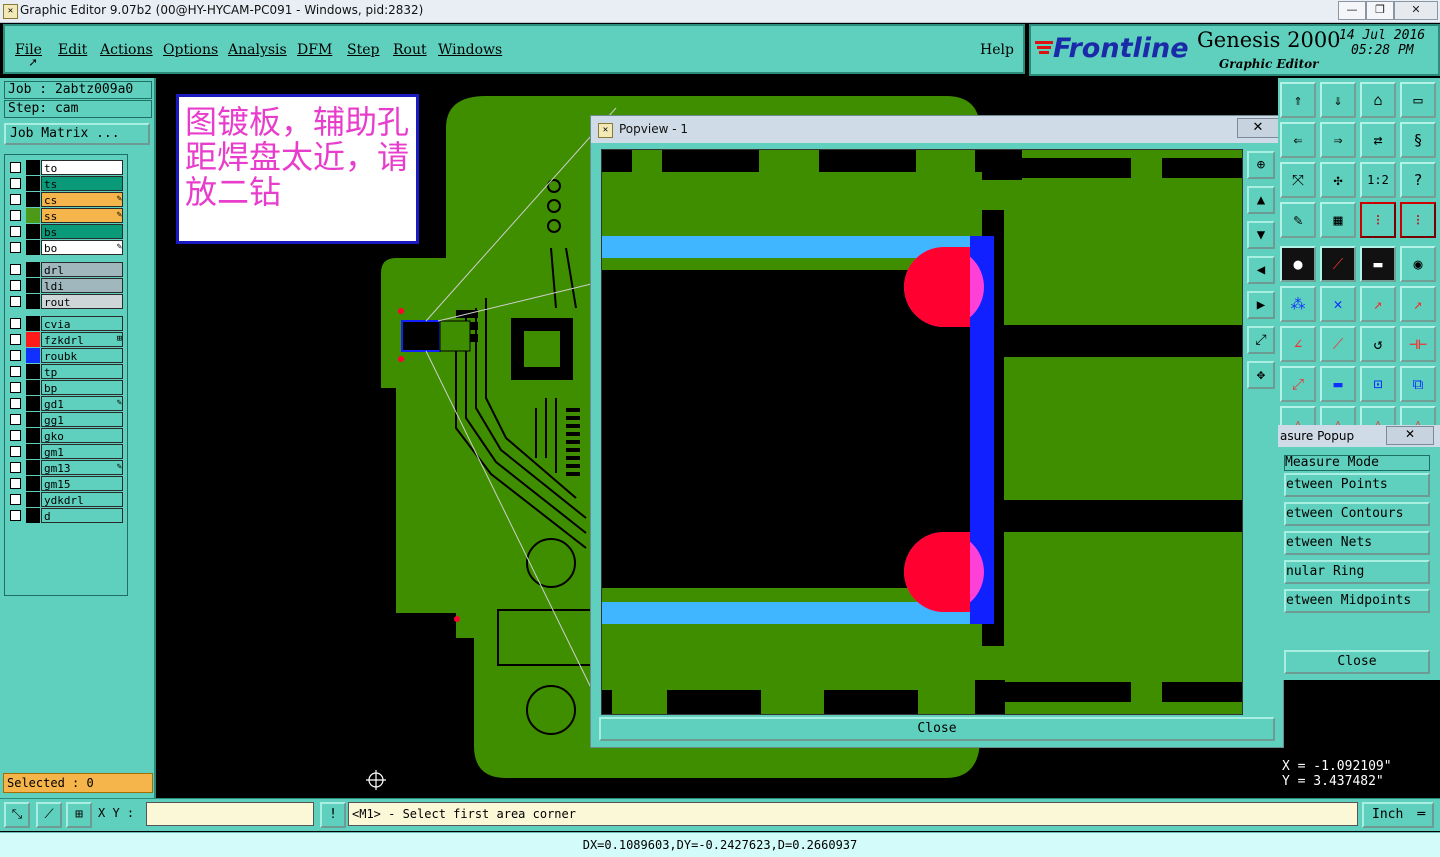 Image resolution: width=1440 pixels, height=857 pixels. Describe the element at coordinates (66, 387) in the screenshot. I see `layer-row-bp: bp` at that location.